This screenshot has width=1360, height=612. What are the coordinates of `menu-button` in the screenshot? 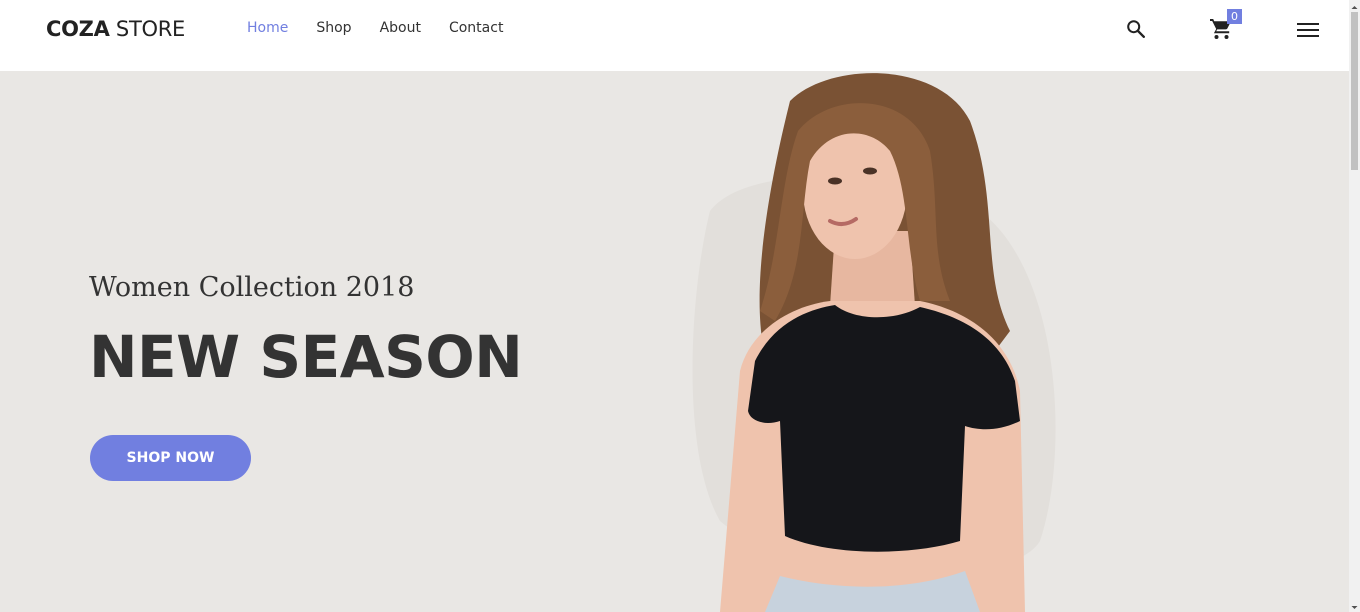 It's located at (1308, 30).